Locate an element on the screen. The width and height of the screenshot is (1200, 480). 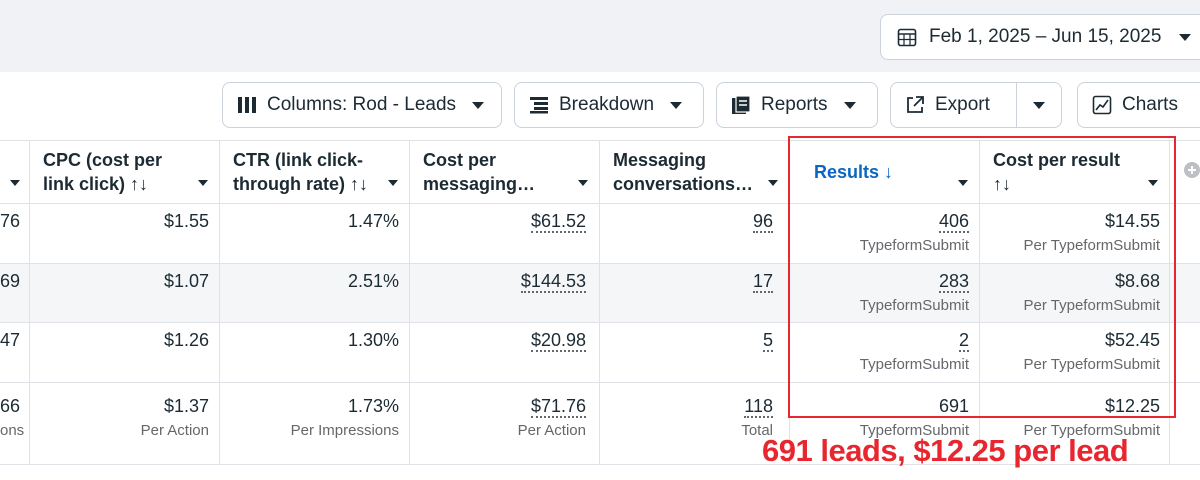
export-label: Export is located at coordinates (962, 104).